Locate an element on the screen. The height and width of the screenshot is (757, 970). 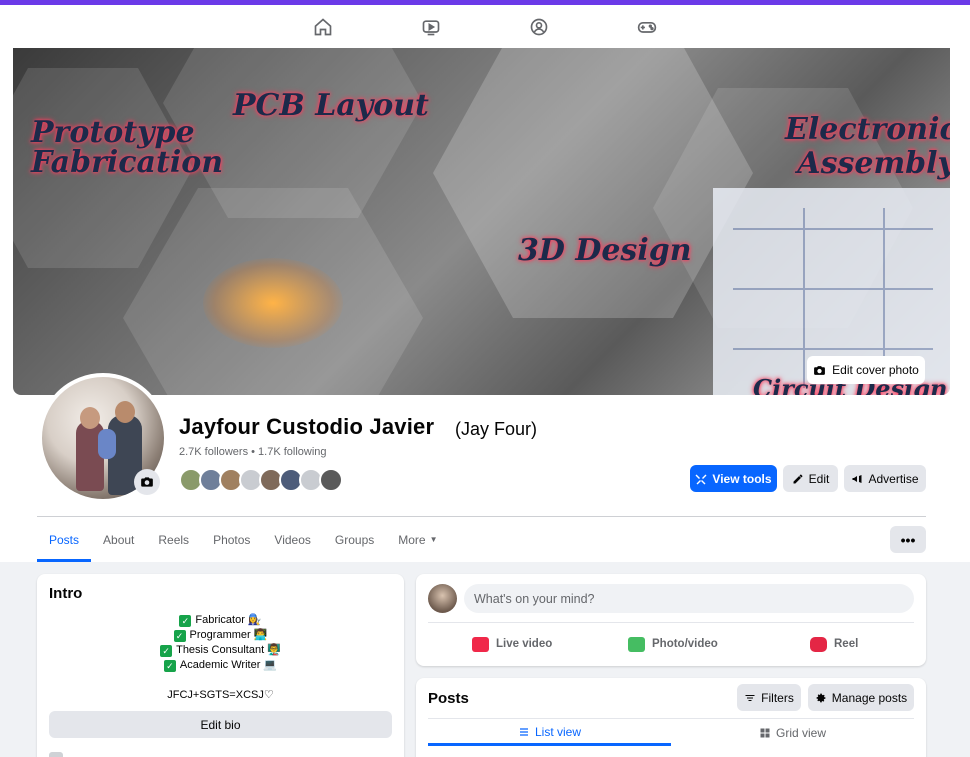
filters-button: Filters is located at coordinates (769, 697).